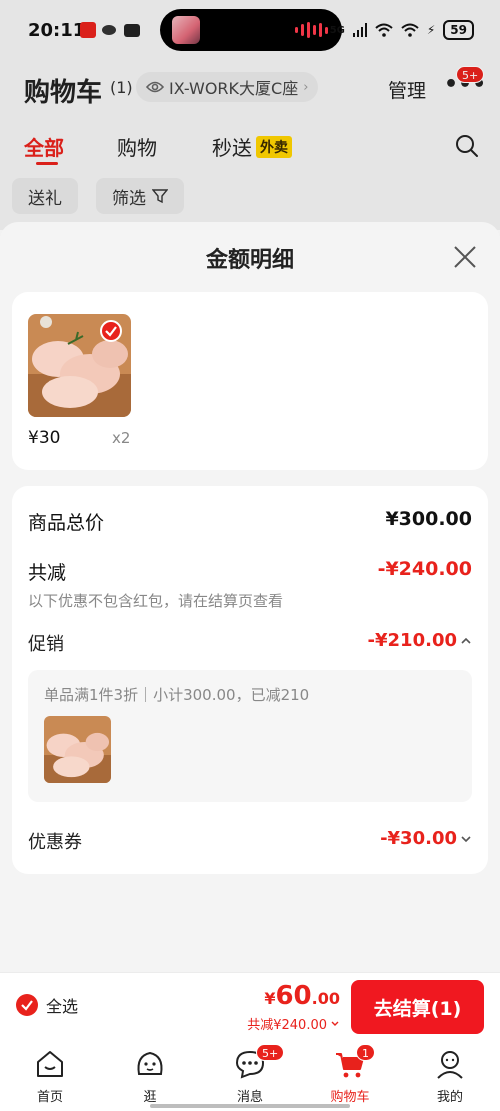 This screenshot has width=500, height=1111. Describe the element at coordinates (250, 643) in the screenshot. I see `promotion-row: 促销 -¥210.00` at that location.